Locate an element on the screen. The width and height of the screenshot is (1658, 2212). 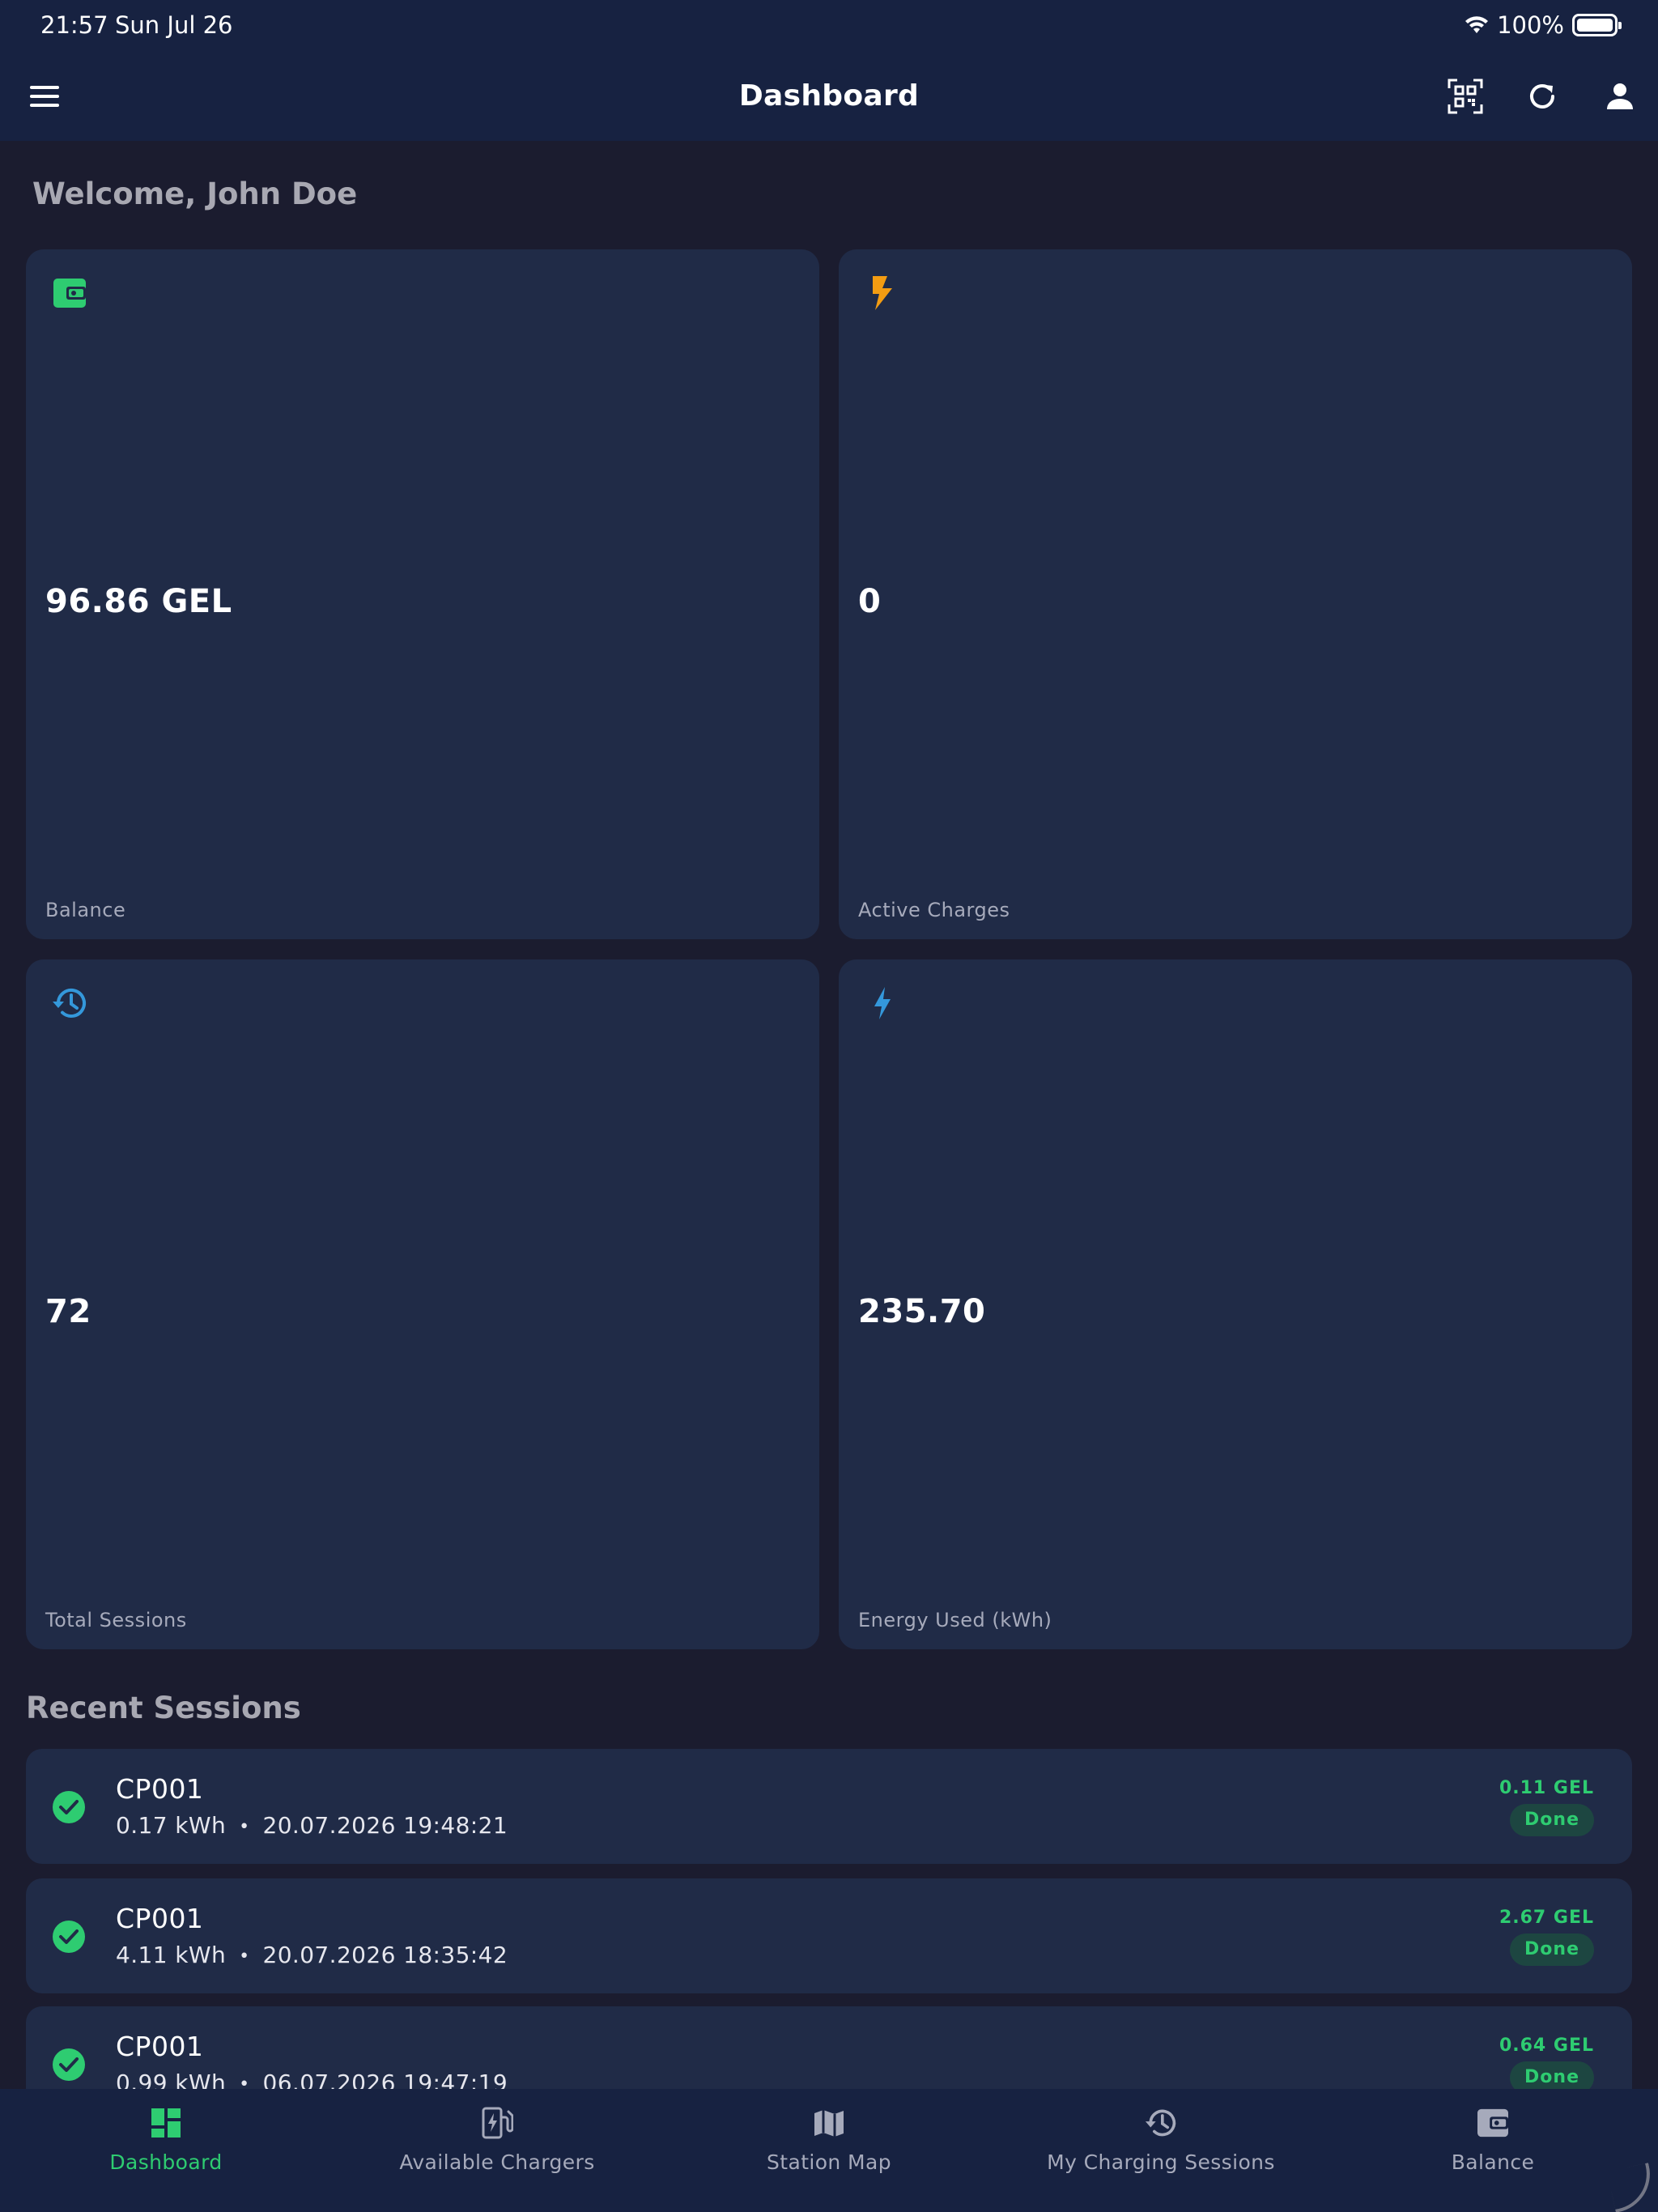
qr-scan-icon is located at coordinates (1465, 97).